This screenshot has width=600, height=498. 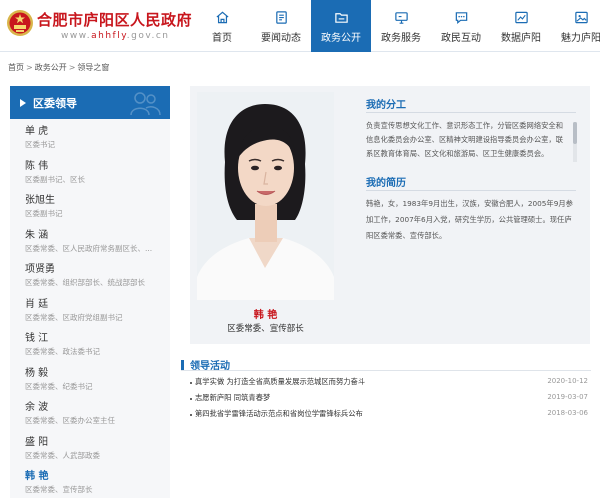 I want to click on nav-item-interaction: 政民互动, so click(x=461, y=26).